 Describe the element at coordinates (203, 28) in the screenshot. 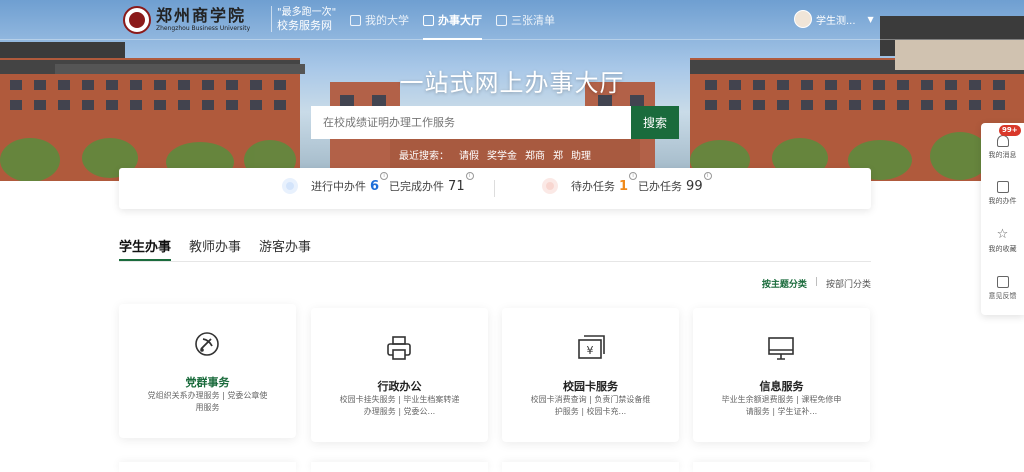

I see `logo-en-text: Zhengzhou Business University` at that location.